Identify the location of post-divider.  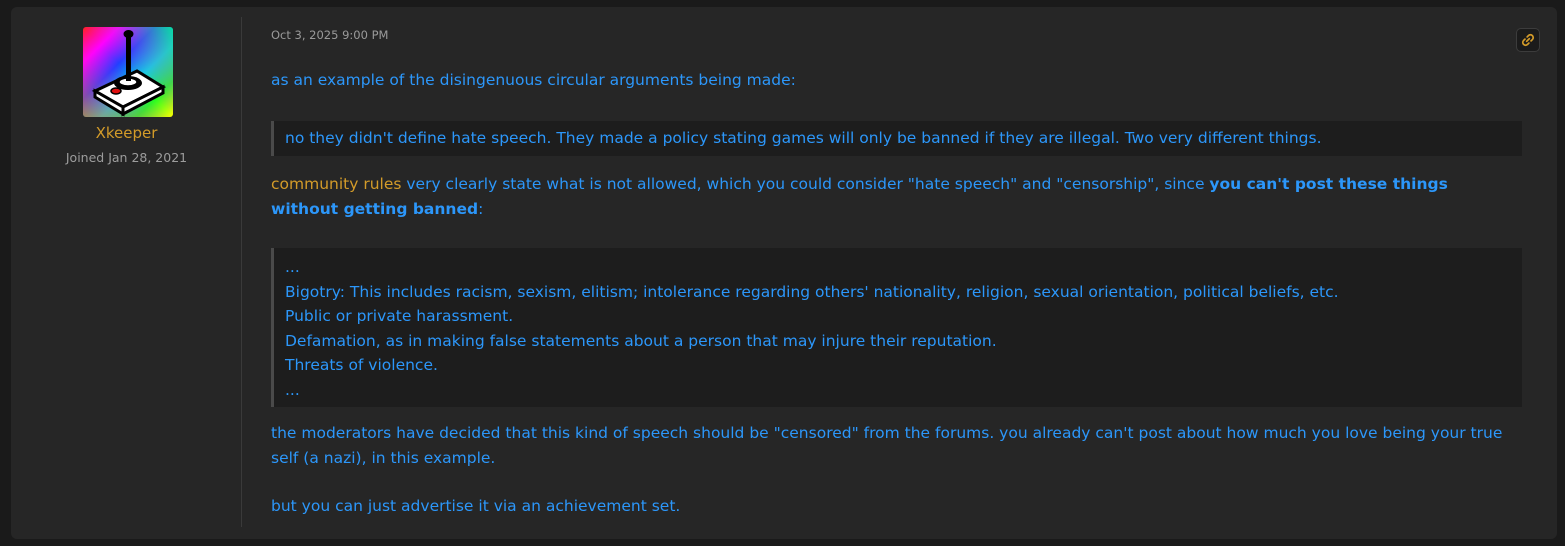
(241, 272).